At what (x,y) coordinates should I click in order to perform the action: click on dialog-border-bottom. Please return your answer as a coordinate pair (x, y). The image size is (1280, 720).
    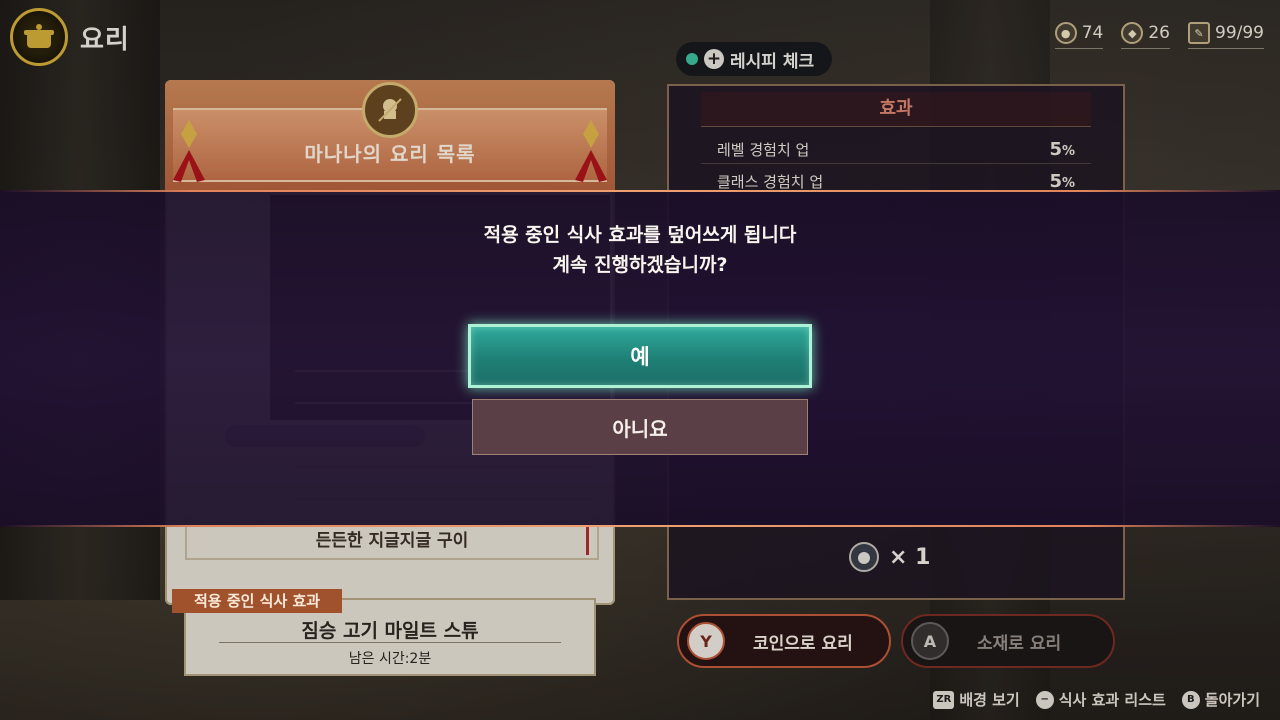
    Looking at the image, I should click on (640, 526).